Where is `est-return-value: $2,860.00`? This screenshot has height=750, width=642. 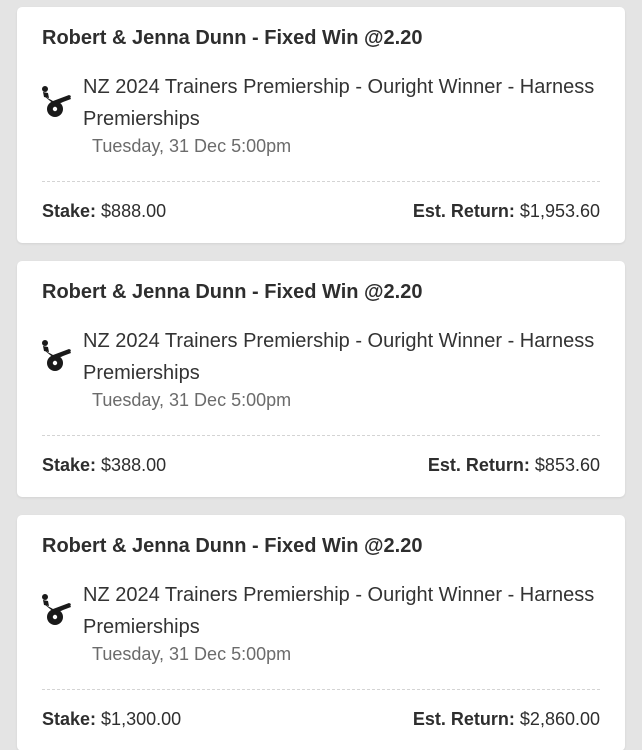
est-return-value: $2,860.00 is located at coordinates (559, 719).